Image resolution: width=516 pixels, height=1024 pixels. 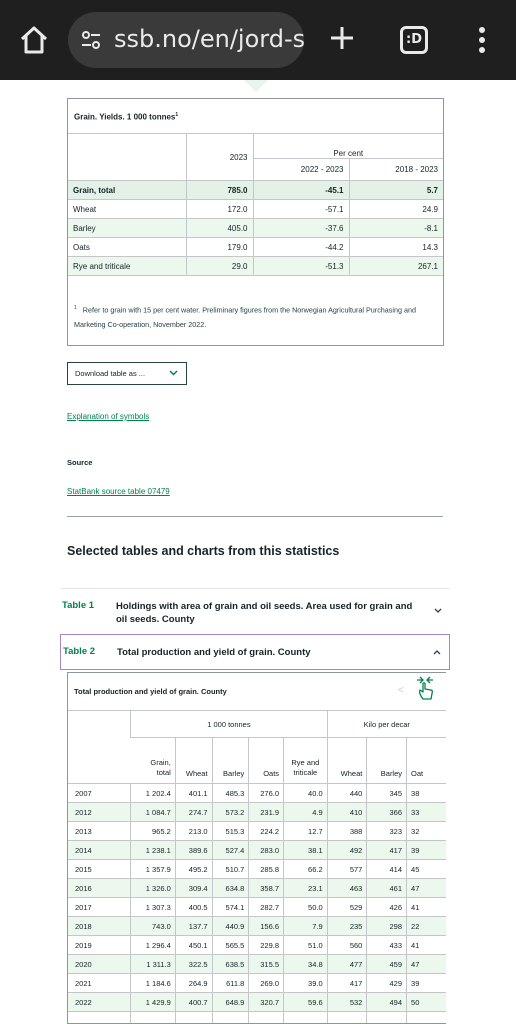 What do you see at coordinates (346, 1002) in the screenshot?
I see `value-cell: 532` at bounding box center [346, 1002].